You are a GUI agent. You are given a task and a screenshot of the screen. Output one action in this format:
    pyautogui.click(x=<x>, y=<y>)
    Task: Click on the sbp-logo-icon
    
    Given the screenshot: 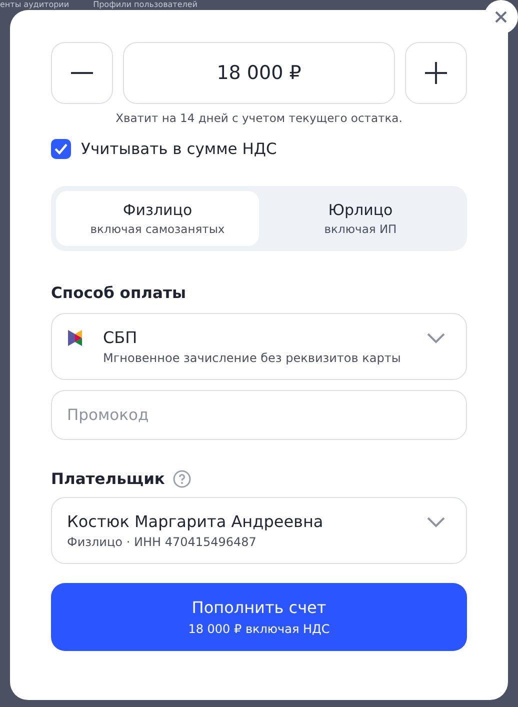 What is the action you would take?
    pyautogui.click(x=75, y=337)
    